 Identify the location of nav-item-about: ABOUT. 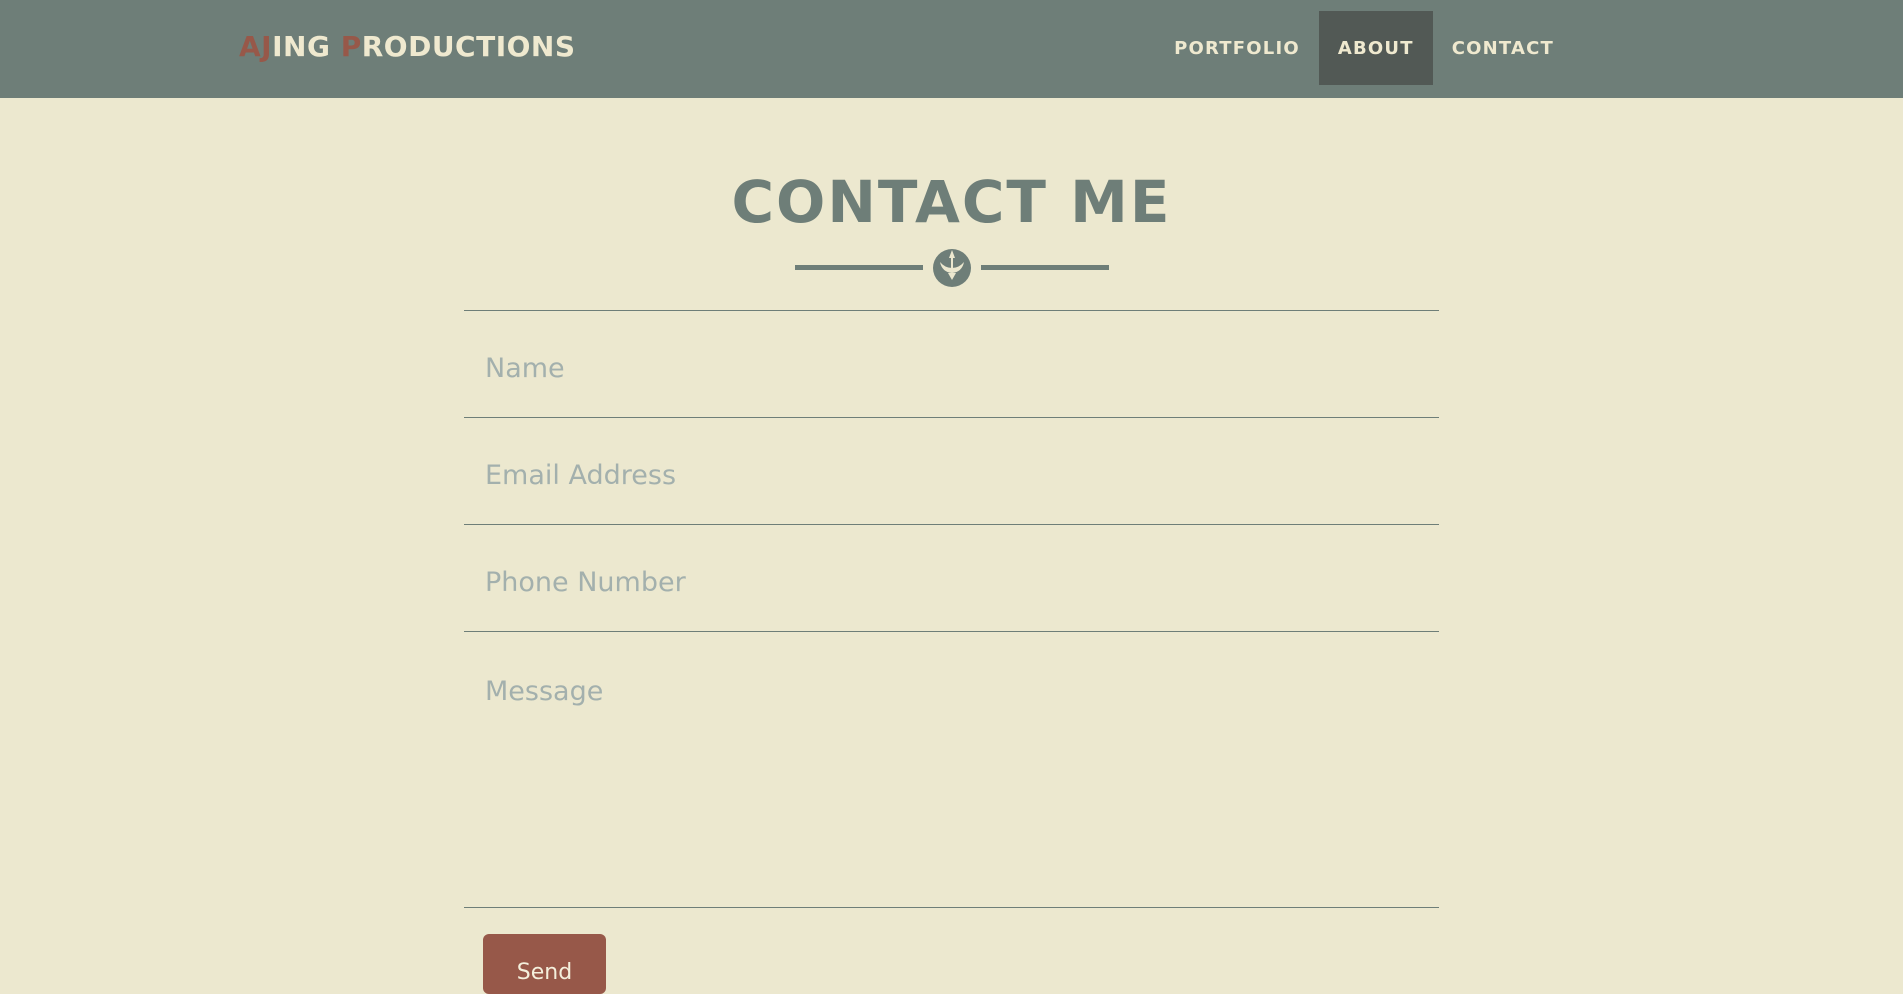
(1375, 48).